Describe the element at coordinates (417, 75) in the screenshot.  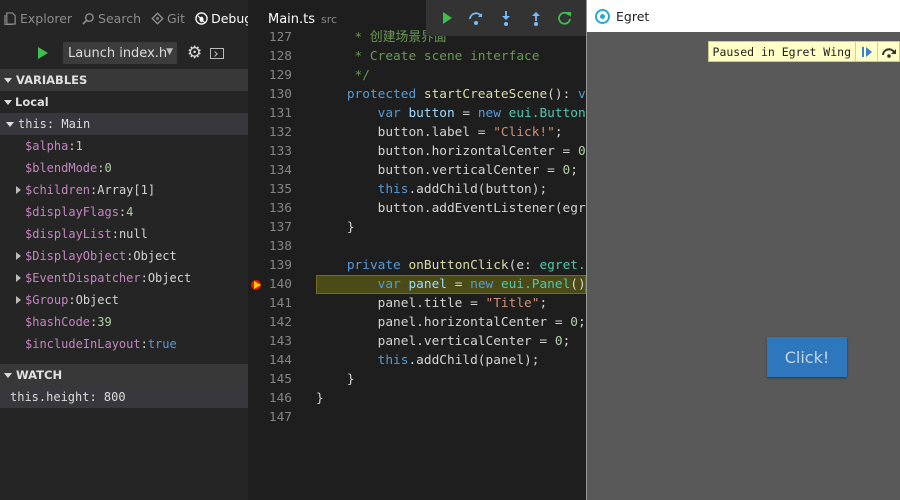
I see `code-line: 129 */` at that location.